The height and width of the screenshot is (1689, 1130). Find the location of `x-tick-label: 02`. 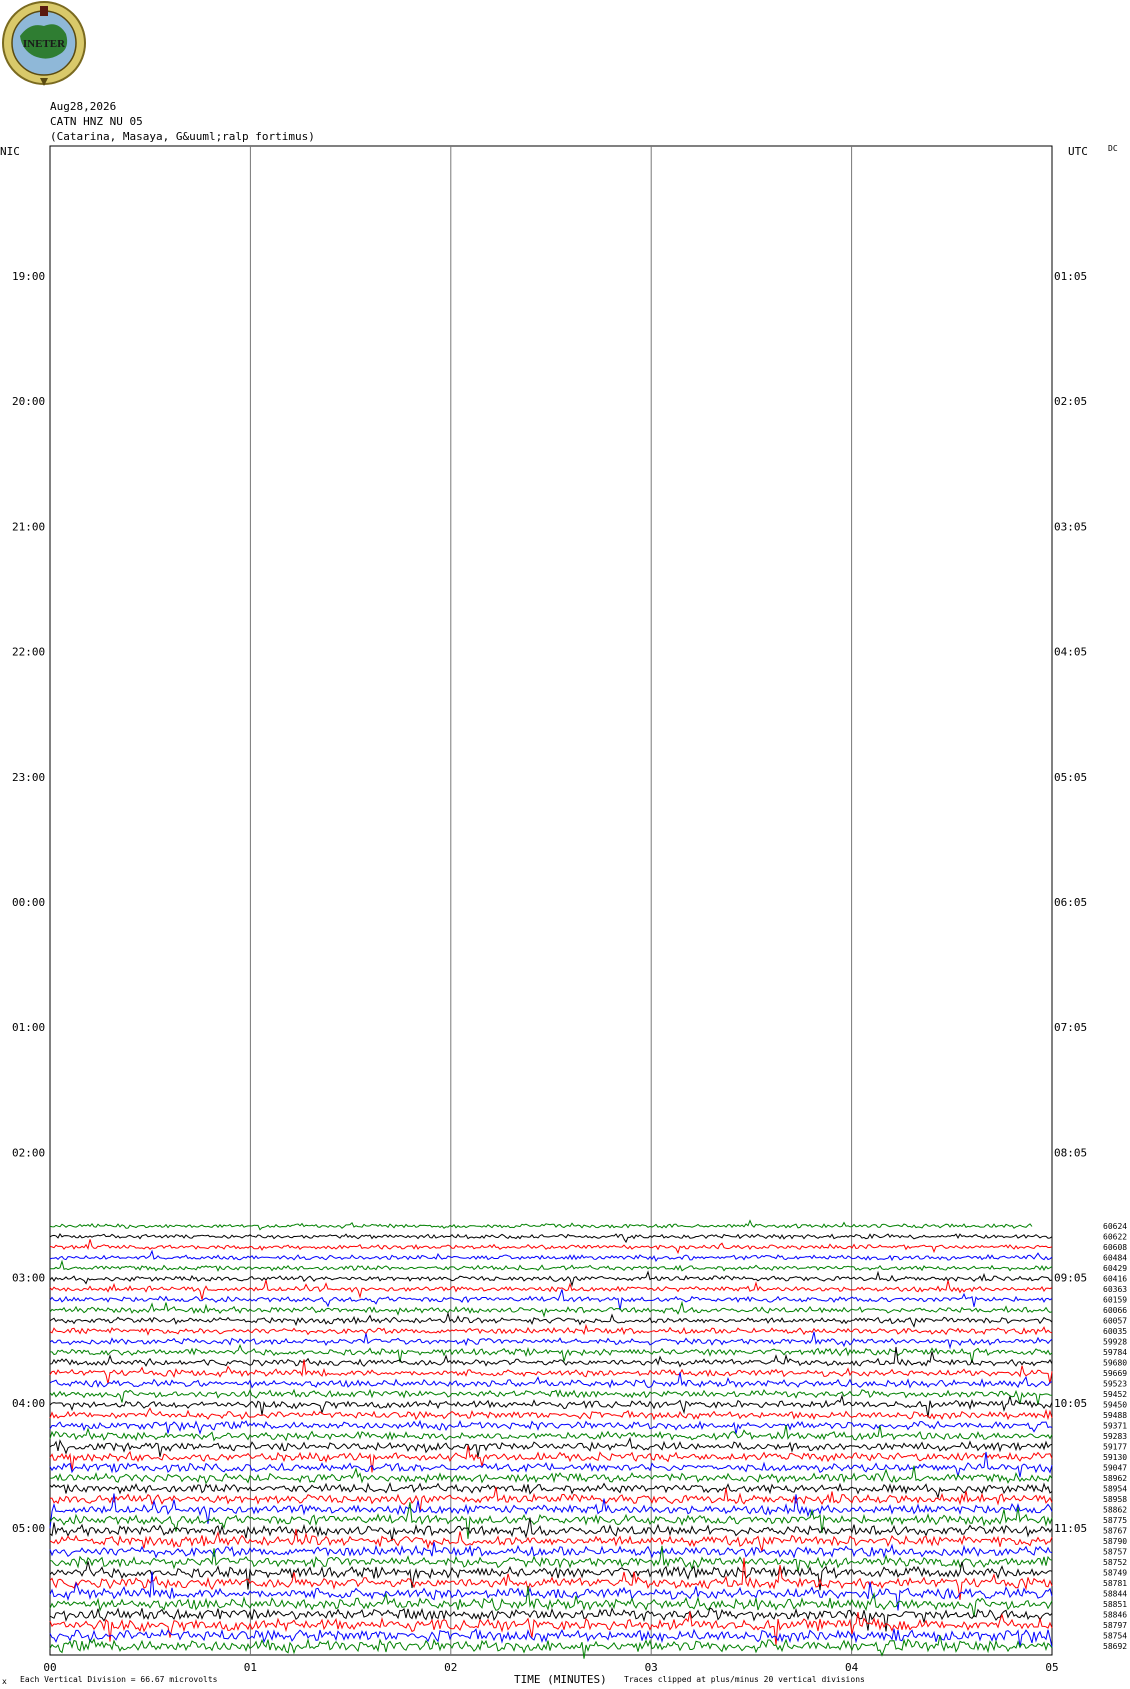

x-tick-label: 02 is located at coordinates (450, 1667).